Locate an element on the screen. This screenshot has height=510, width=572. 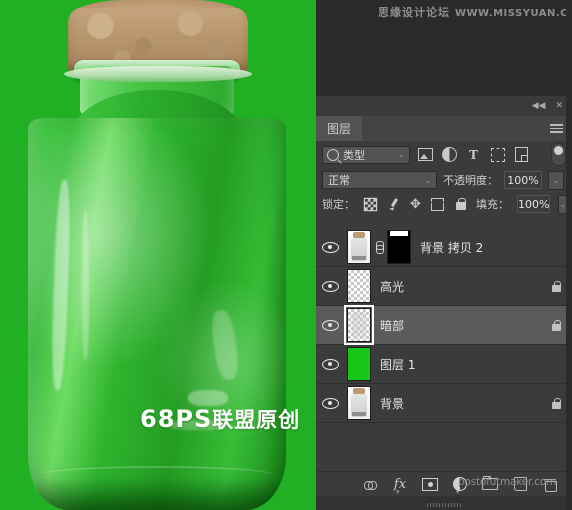
lock-position-move-icon: ✥ is located at coordinates (415, 204).